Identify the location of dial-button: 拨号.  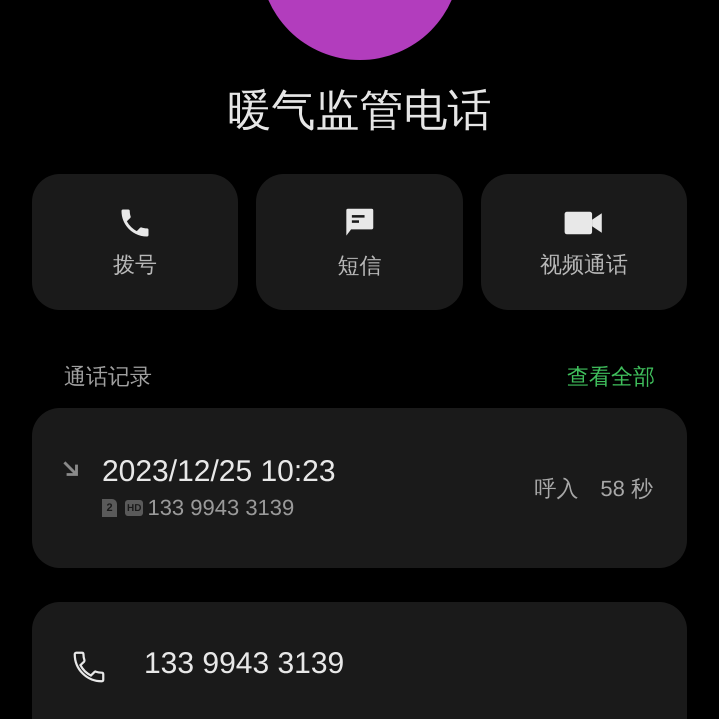
(135, 242).